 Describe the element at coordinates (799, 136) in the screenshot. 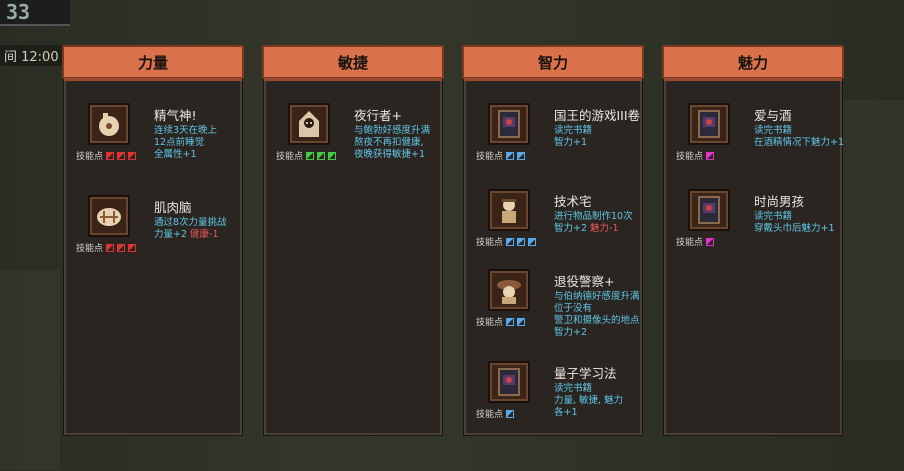

I see `skill-description: 读完书籍 在酒精情况下魅力+1` at that location.